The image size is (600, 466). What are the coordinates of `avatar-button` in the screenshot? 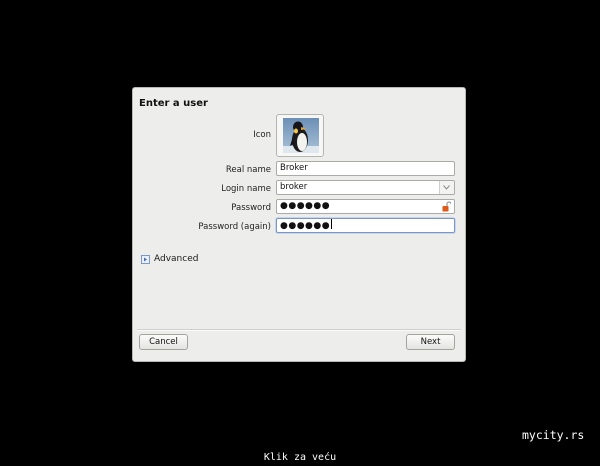 It's located at (300, 135).